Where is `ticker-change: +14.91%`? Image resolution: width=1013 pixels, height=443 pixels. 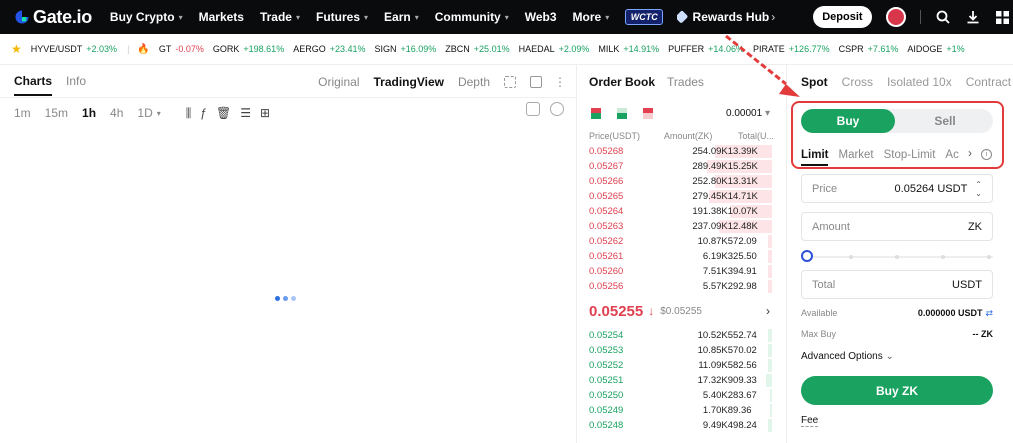 ticker-change: +14.91% is located at coordinates (641, 49).